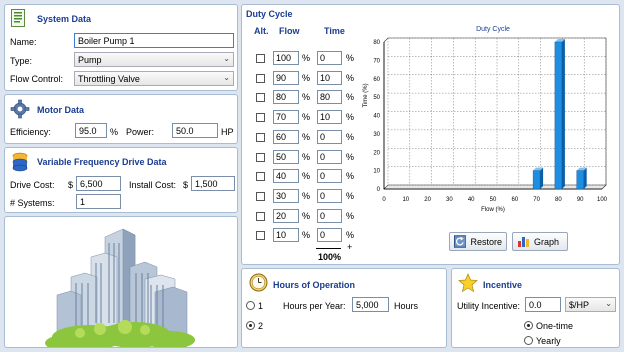 The height and width of the screenshot is (352, 624). I want to click on document-icon, so click(18, 18).